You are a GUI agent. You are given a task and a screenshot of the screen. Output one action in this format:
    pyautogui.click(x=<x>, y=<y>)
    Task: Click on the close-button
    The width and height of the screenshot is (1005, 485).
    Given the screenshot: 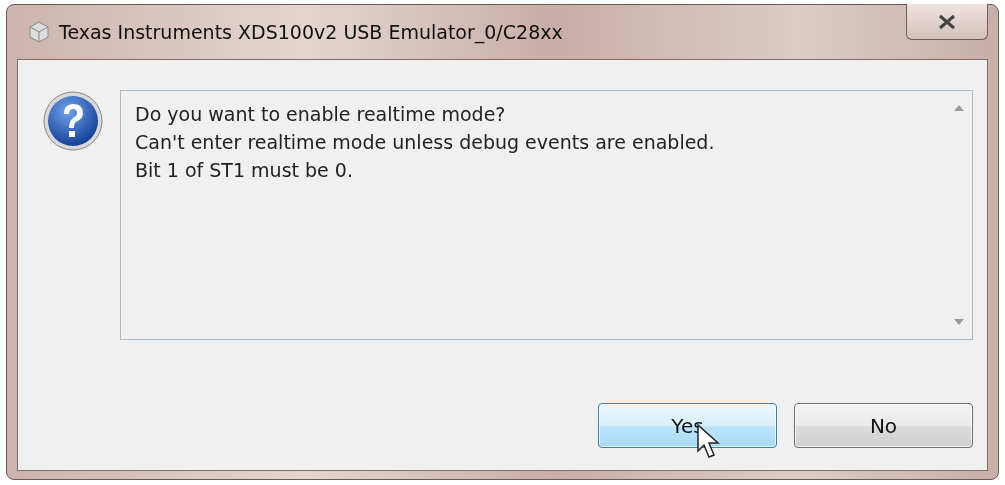 What is the action you would take?
    pyautogui.click(x=947, y=22)
    